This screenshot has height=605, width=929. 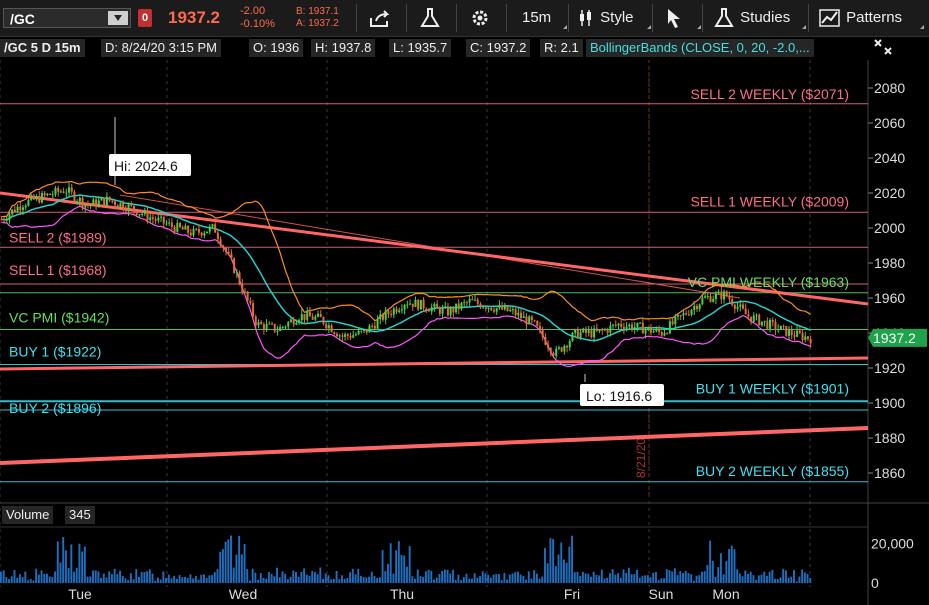 What do you see at coordinates (430, 18) in the screenshot?
I see `flask-button` at bounding box center [430, 18].